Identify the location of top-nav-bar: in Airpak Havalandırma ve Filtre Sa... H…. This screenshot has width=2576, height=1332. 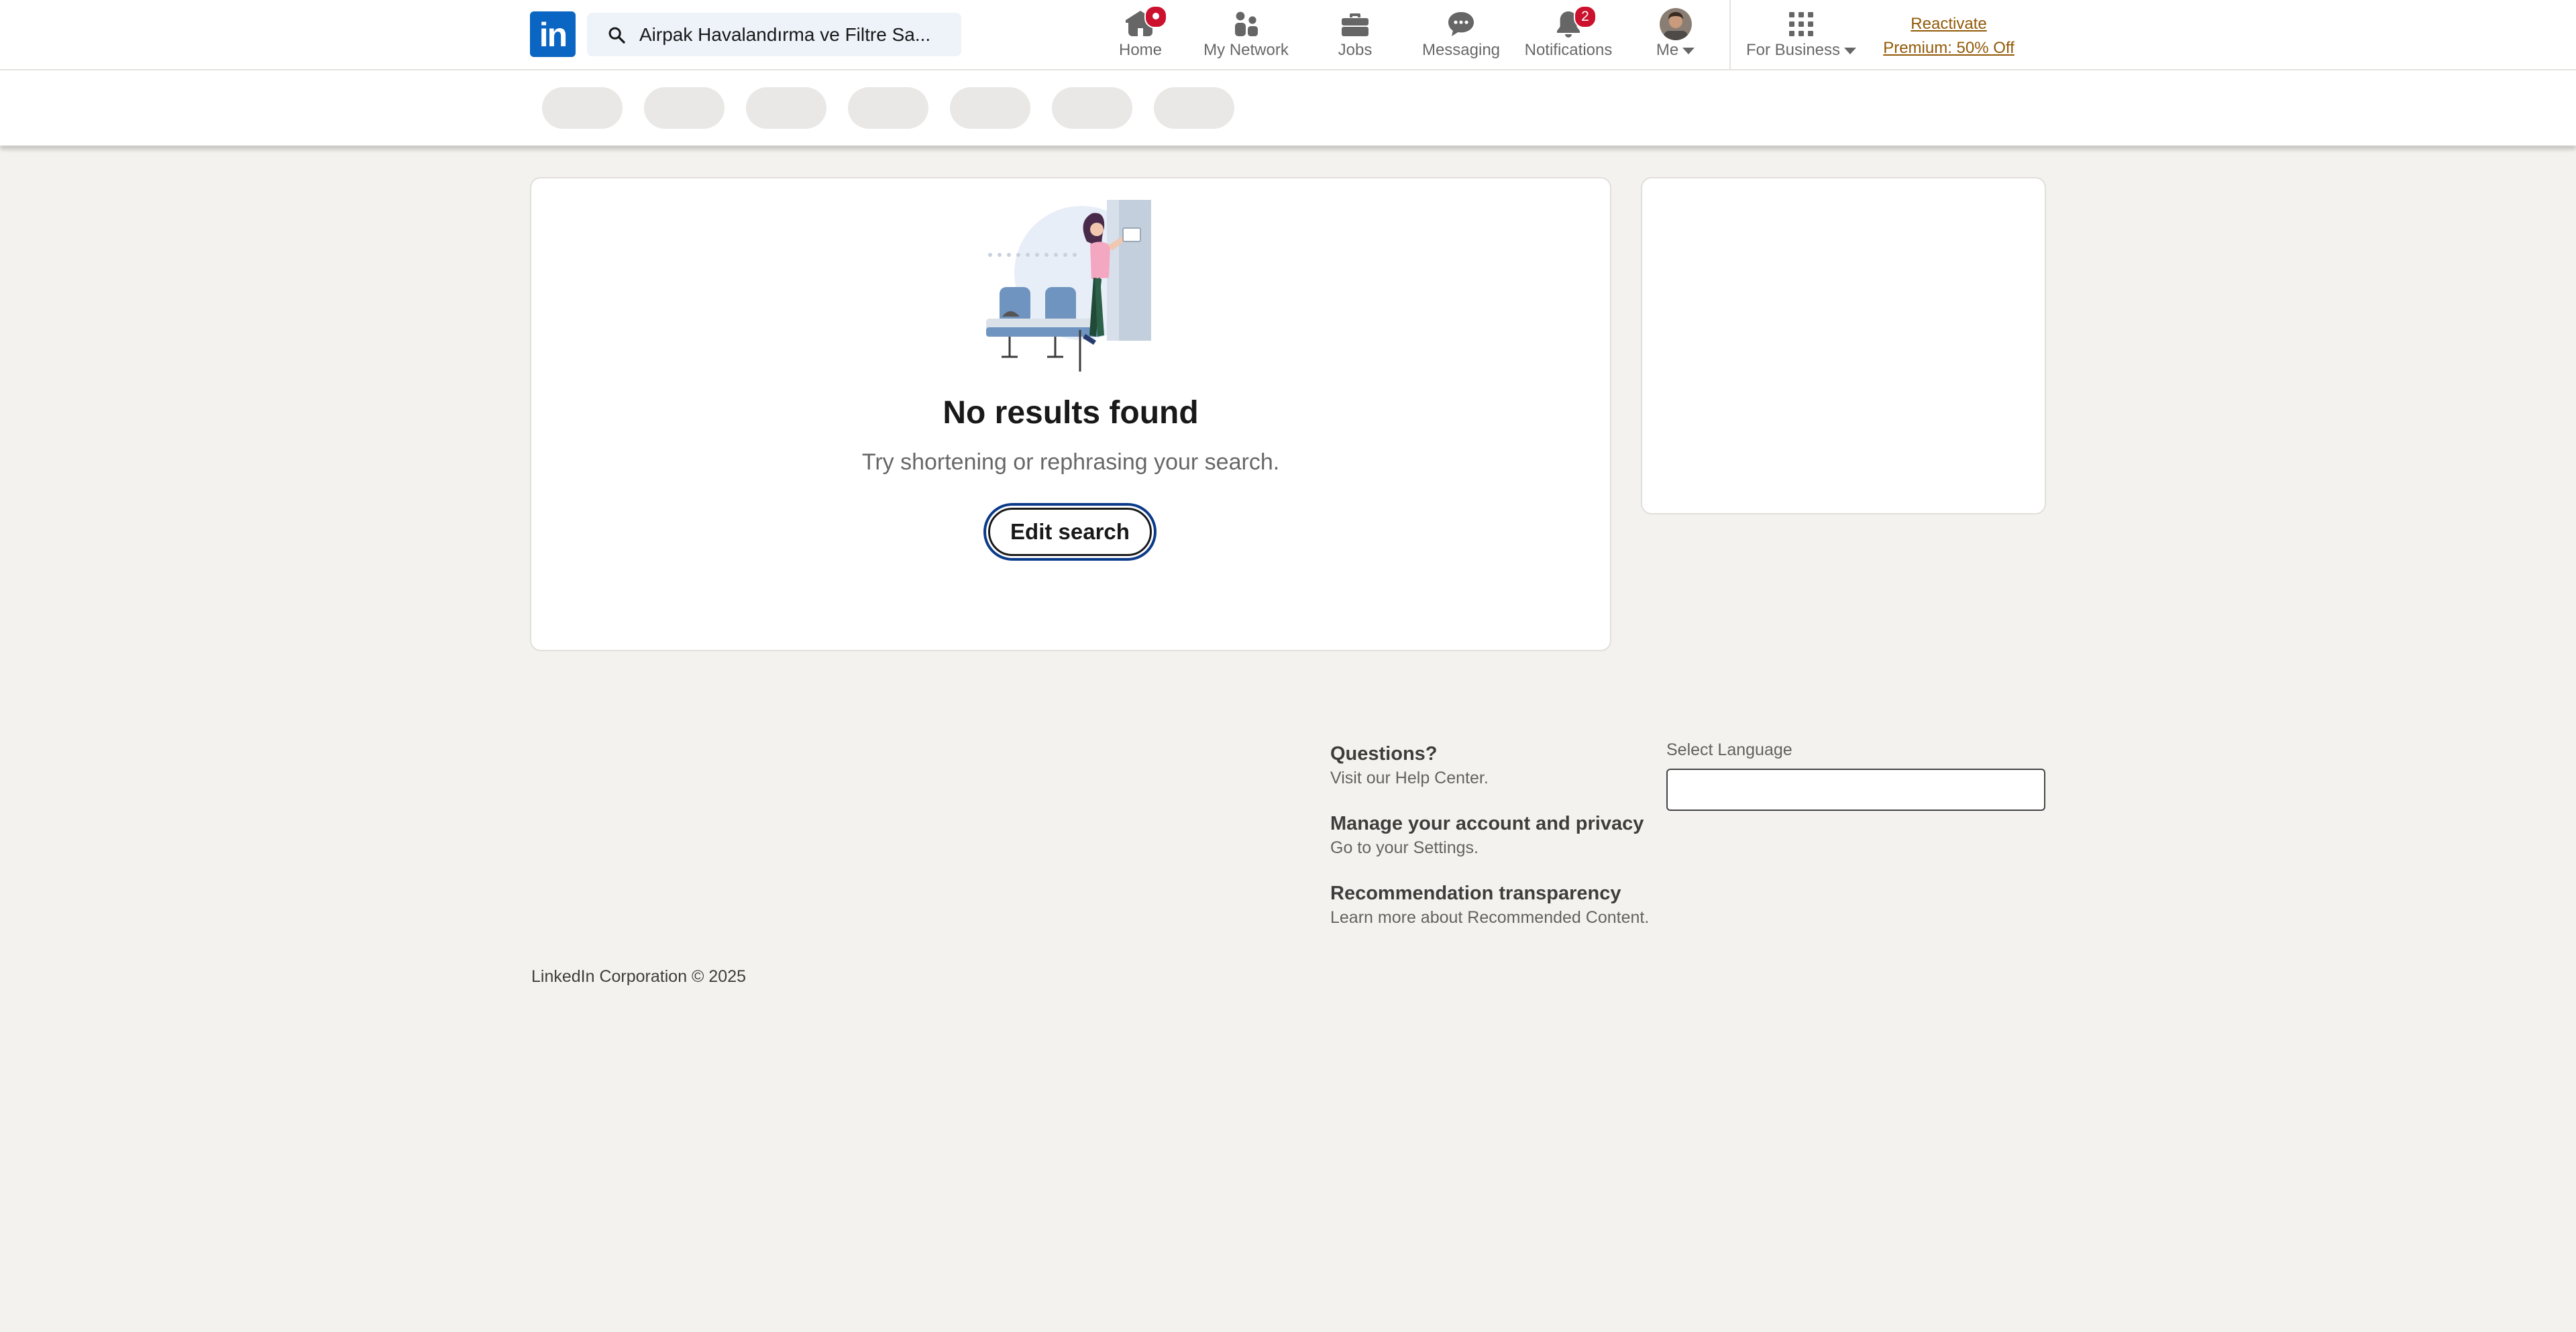
(1288, 35).